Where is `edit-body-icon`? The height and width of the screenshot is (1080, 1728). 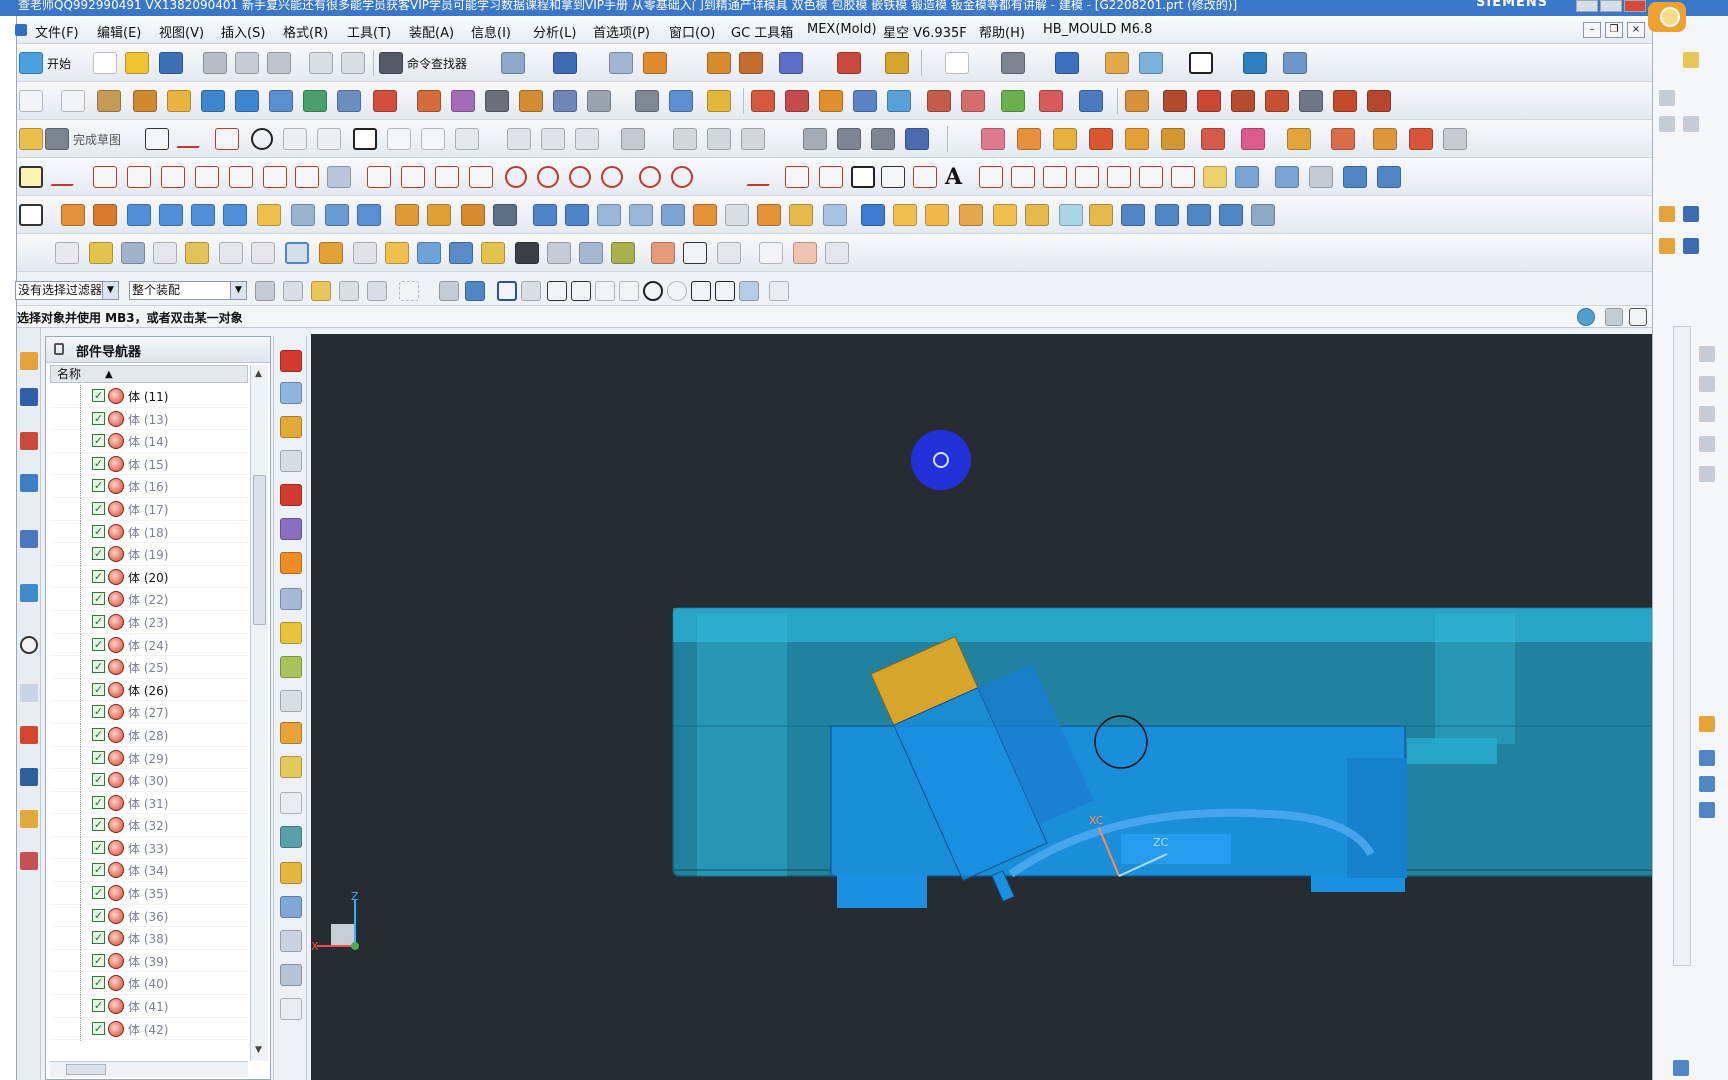
edit-body-icon is located at coordinates (291, 733).